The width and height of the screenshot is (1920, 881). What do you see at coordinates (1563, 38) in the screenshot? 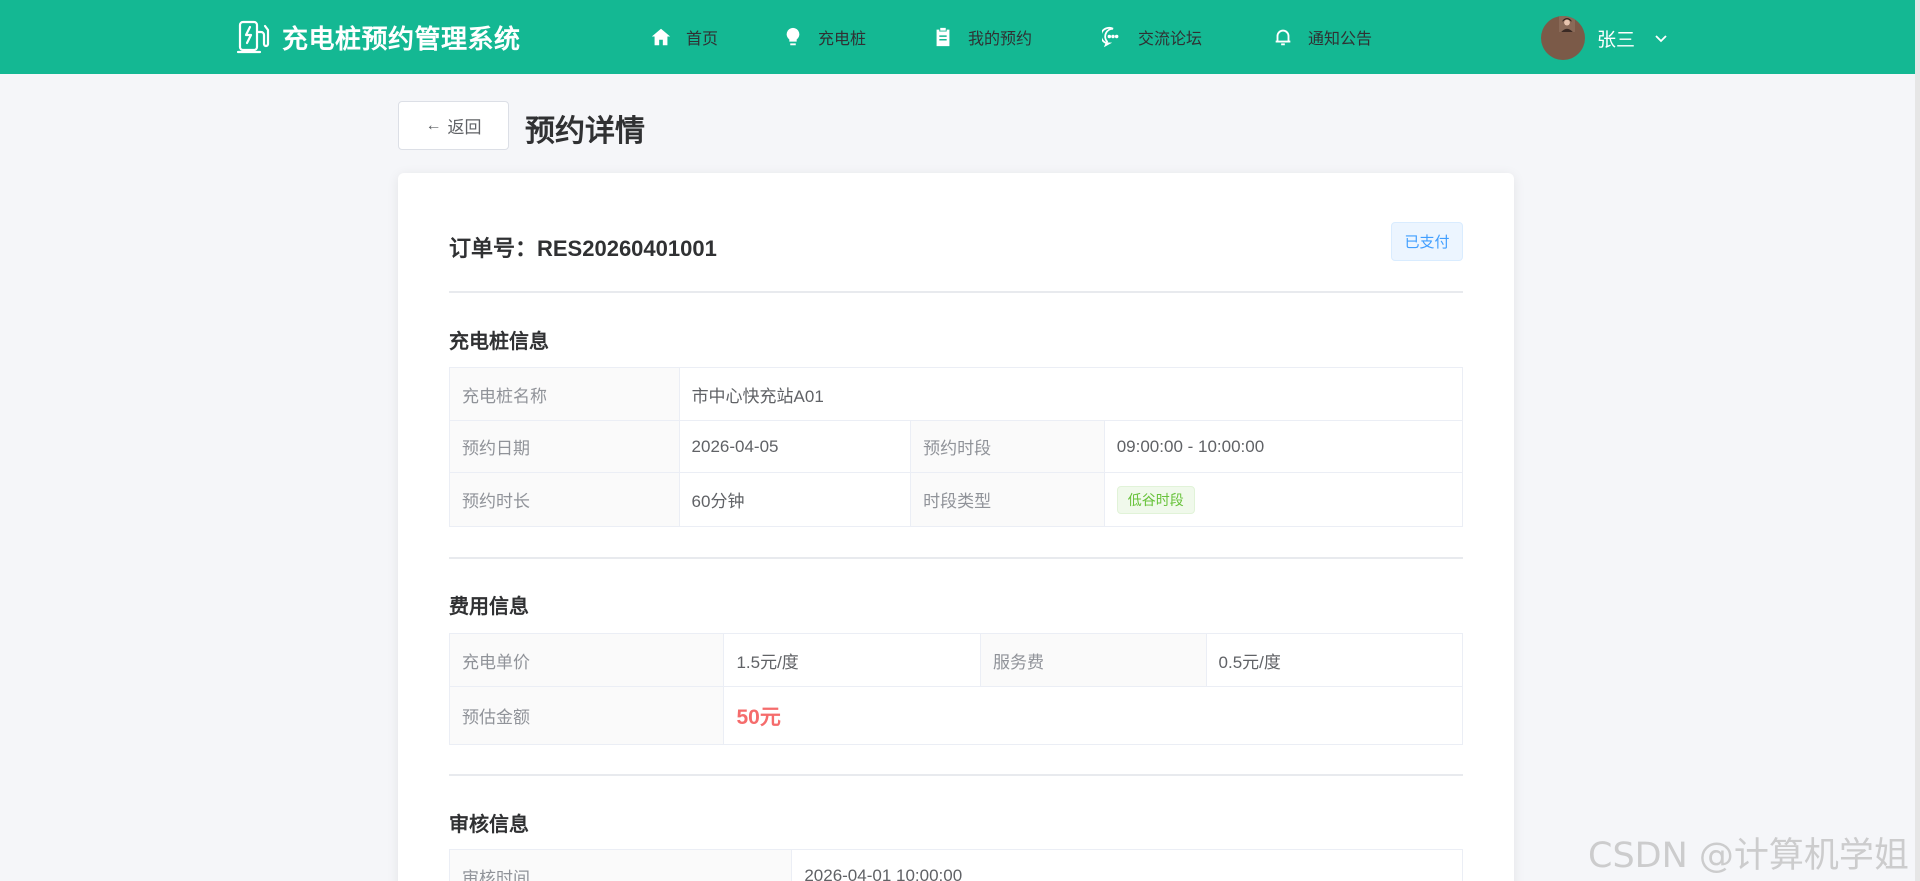
I see `avatar` at bounding box center [1563, 38].